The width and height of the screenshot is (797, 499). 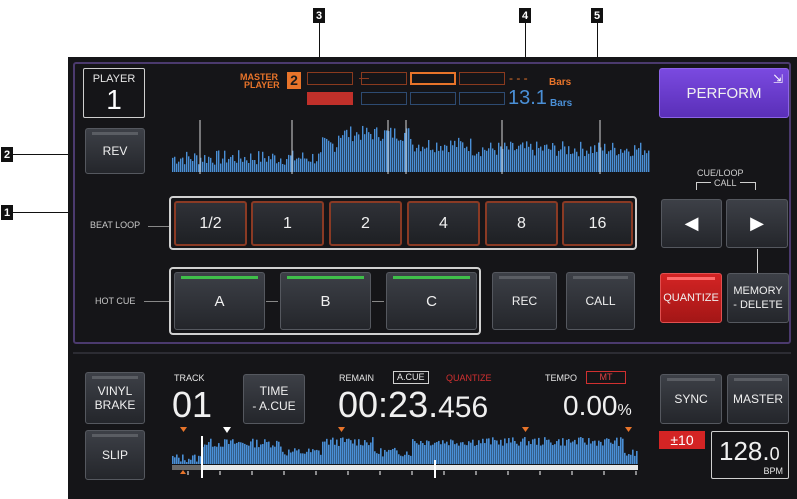 What do you see at coordinates (524, 301) in the screenshot?
I see `rec-button: REC` at bounding box center [524, 301].